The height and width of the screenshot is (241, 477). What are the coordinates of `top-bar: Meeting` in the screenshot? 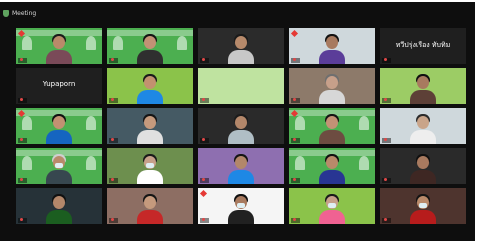 It's located at (19, 13).